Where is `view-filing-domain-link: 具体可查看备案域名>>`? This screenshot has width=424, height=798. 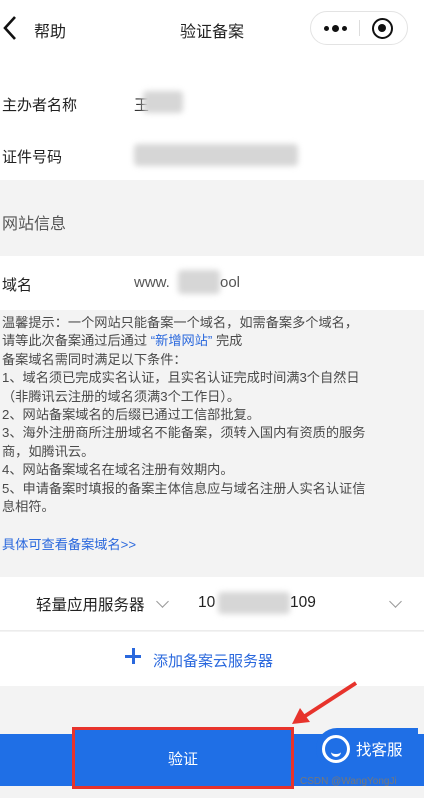
view-filing-domain-link: 具体可查看备案域名>> is located at coordinates (69, 543).